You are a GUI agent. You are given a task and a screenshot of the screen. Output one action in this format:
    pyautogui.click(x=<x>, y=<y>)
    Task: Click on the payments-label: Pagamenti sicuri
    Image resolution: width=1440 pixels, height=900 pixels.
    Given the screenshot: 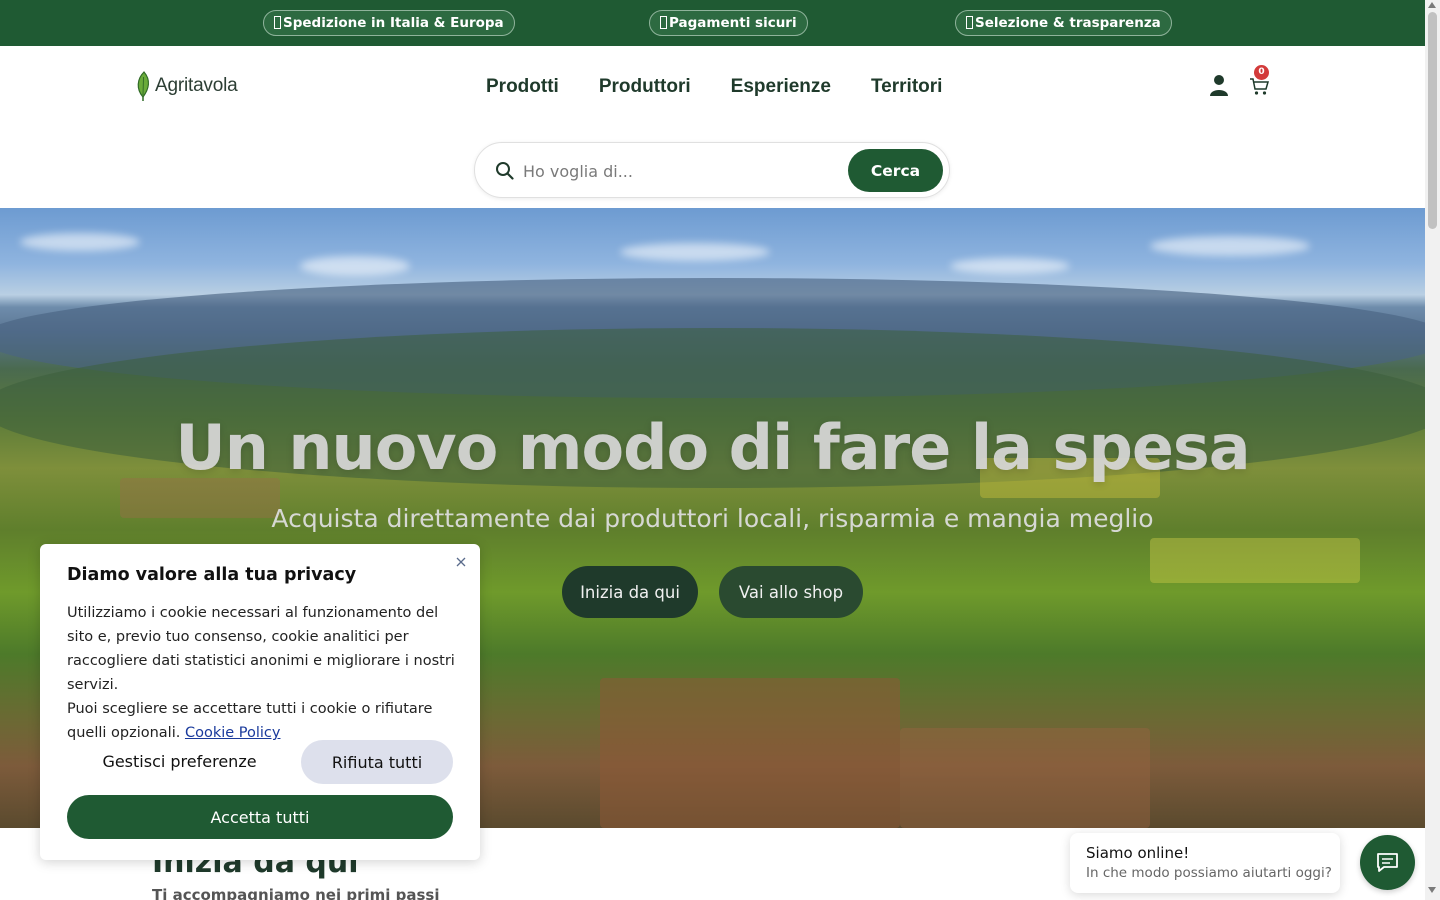 What is the action you would take?
    pyautogui.click(x=733, y=23)
    